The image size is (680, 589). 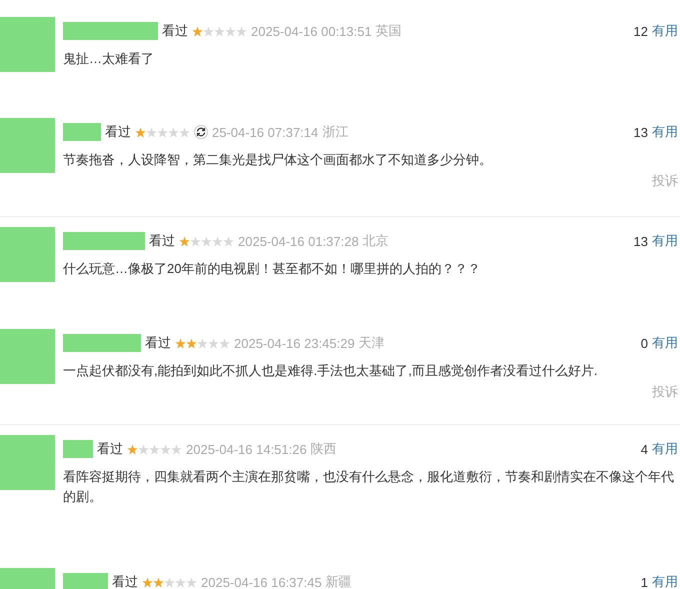 What do you see at coordinates (375, 241) in the screenshot?
I see `comment-location: 北京` at bounding box center [375, 241].